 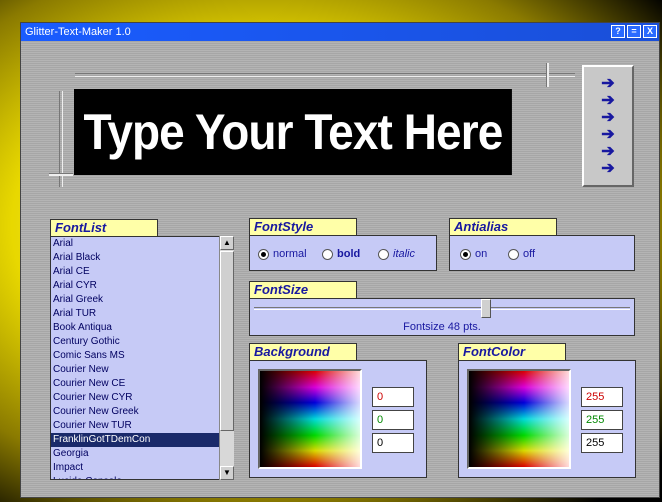 What do you see at coordinates (142, 412) in the screenshot?
I see `font-list-item: Courier New Greek` at bounding box center [142, 412].